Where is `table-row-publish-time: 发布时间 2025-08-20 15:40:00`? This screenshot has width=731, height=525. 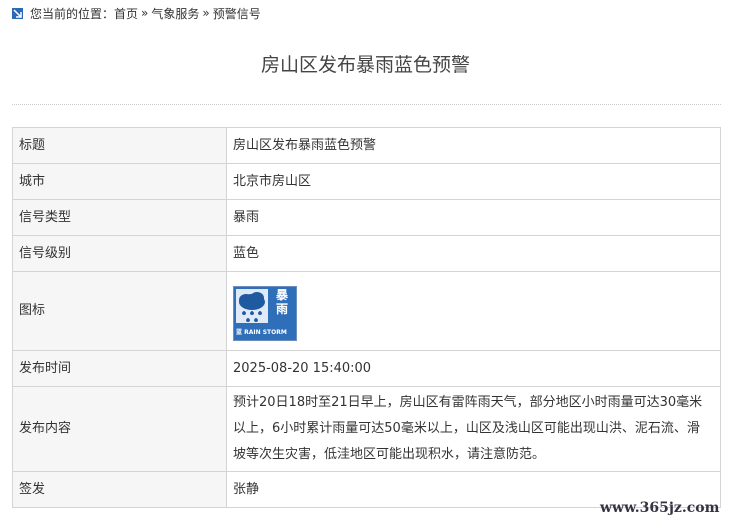
table-row-publish-time: 发布时间 2025-08-20 15:40:00 is located at coordinates (366, 368).